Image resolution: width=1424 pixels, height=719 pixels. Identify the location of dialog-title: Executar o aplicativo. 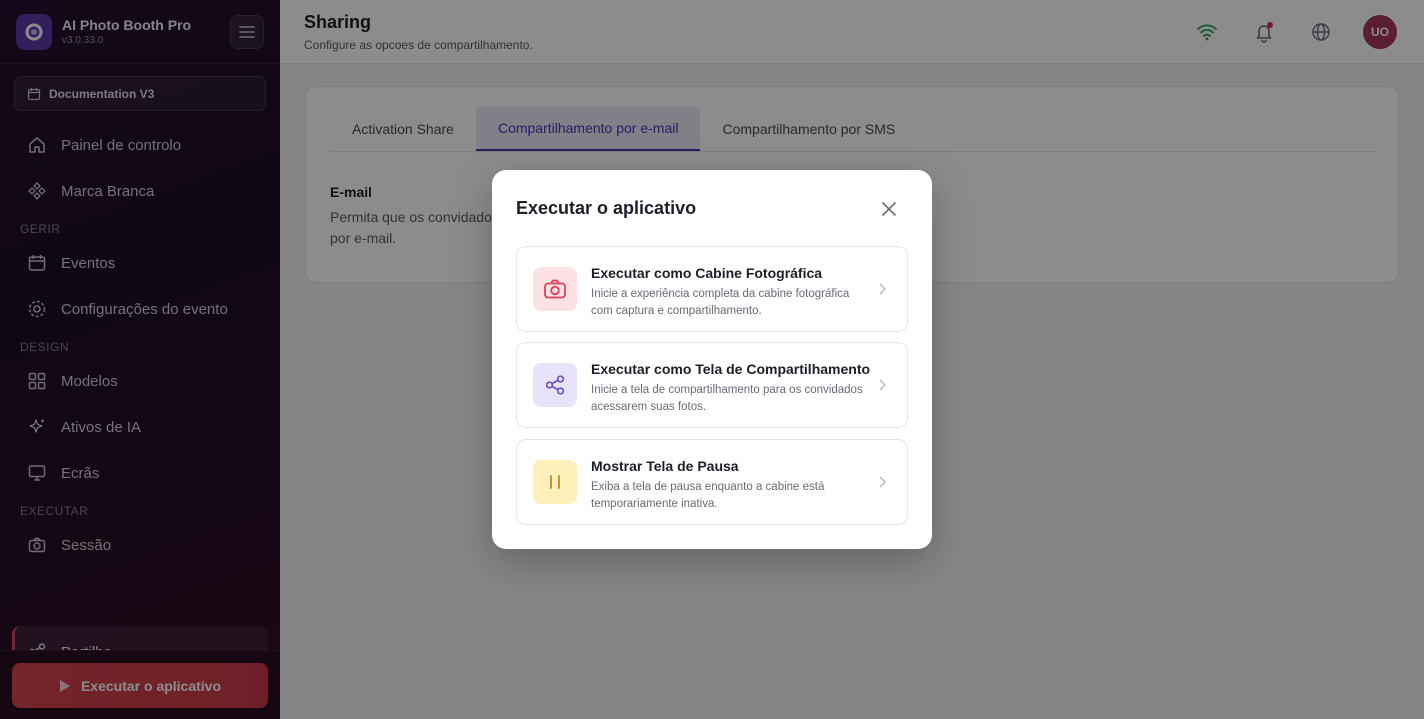
(606, 208).